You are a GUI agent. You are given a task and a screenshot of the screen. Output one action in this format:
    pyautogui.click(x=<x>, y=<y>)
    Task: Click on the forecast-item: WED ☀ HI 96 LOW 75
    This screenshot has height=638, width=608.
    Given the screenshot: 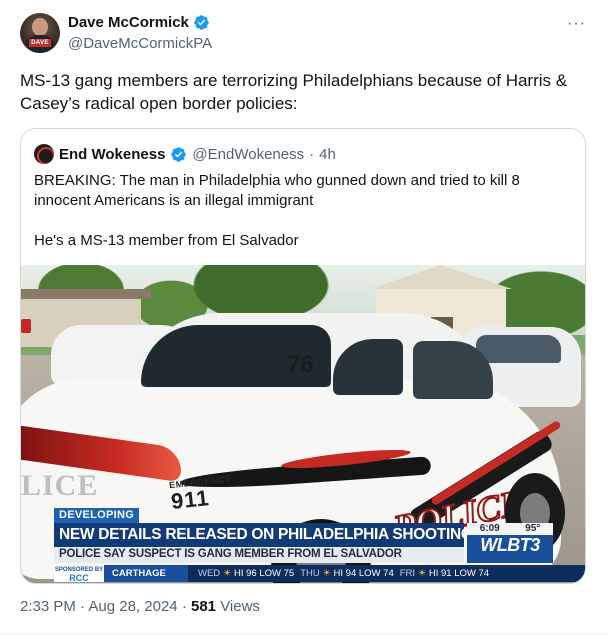 What is the action you would take?
    pyautogui.click(x=246, y=573)
    